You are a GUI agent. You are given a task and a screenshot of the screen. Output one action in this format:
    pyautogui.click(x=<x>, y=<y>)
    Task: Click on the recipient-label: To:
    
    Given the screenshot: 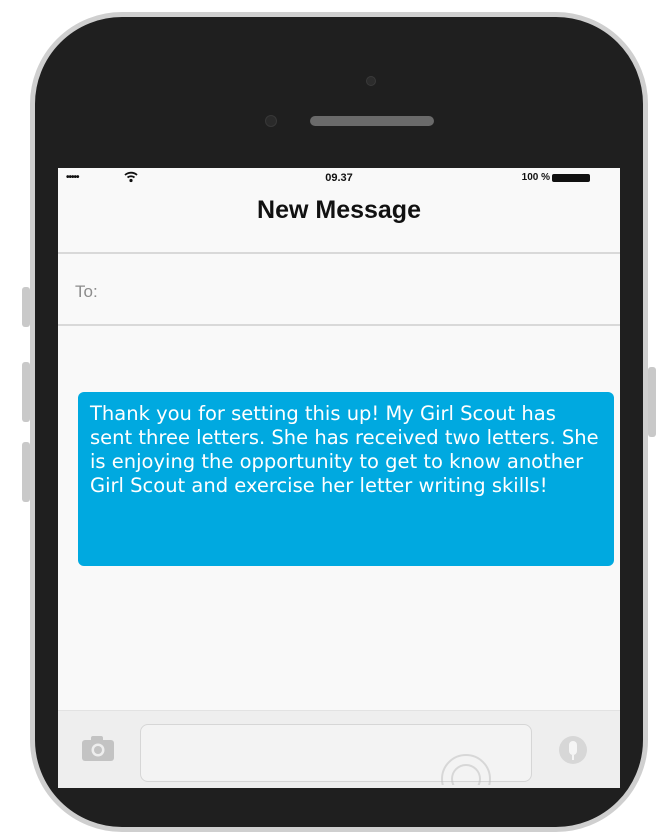 What is the action you would take?
    pyautogui.click(x=86, y=291)
    